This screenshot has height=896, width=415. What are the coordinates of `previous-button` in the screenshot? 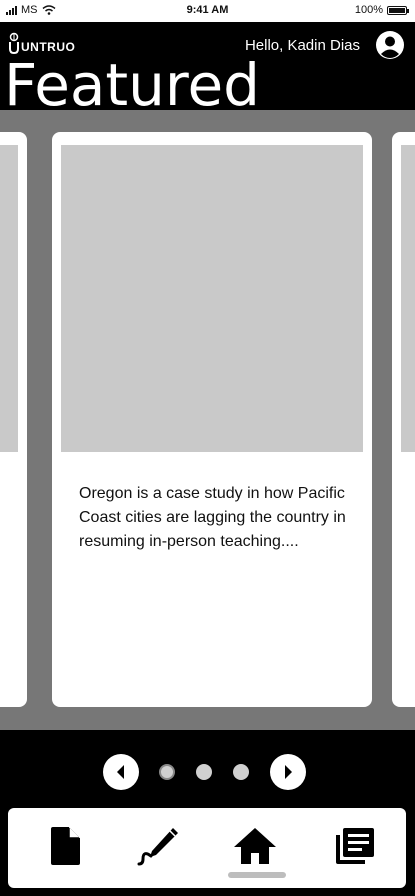 It's located at (121, 772).